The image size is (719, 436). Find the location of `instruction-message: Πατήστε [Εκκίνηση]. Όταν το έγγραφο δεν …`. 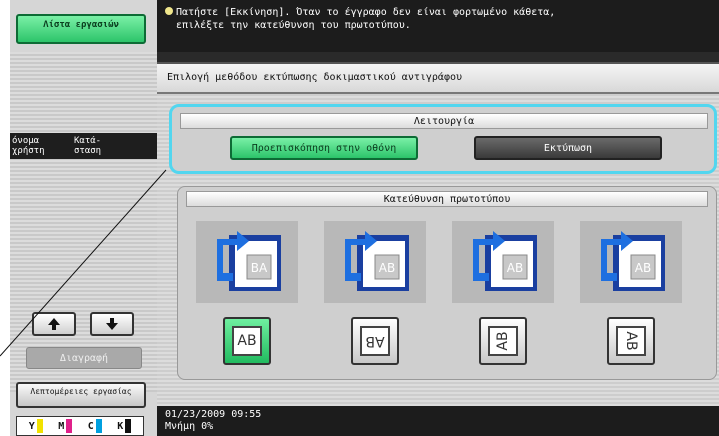

instruction-message: Πατήστε [Εκκίνηση]. Όταν το έγγραφο δεν … is located at coordinates (438, 26).